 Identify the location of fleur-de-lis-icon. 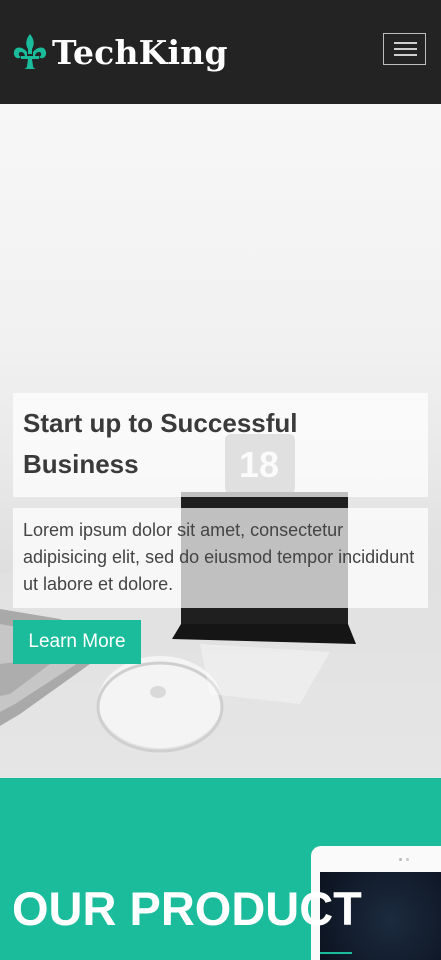
(30, 51).